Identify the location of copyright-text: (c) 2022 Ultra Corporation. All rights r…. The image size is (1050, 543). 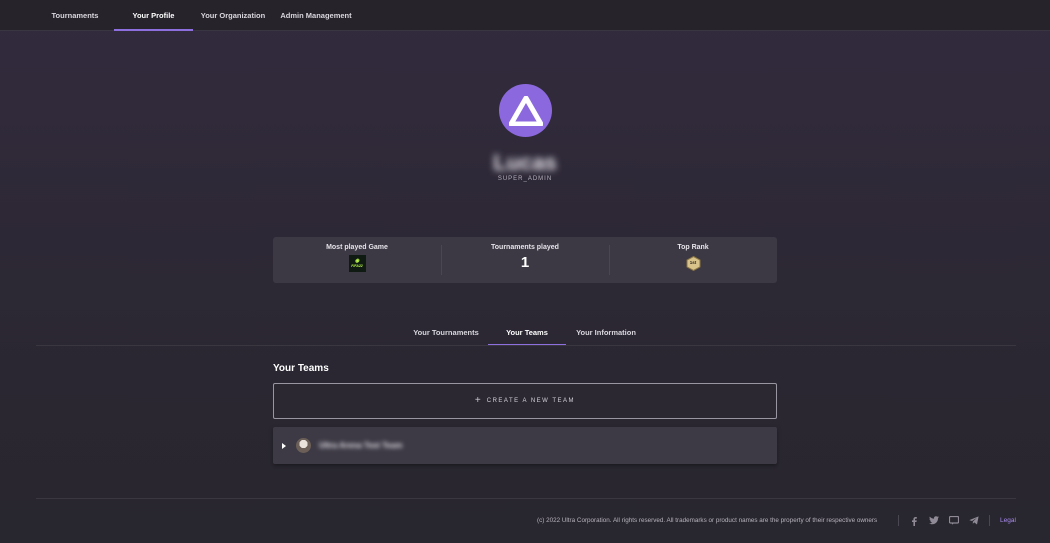
(707, 520).